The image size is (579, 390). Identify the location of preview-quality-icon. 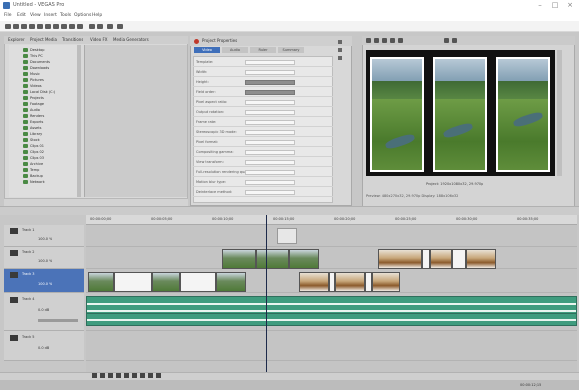
(454, 40).